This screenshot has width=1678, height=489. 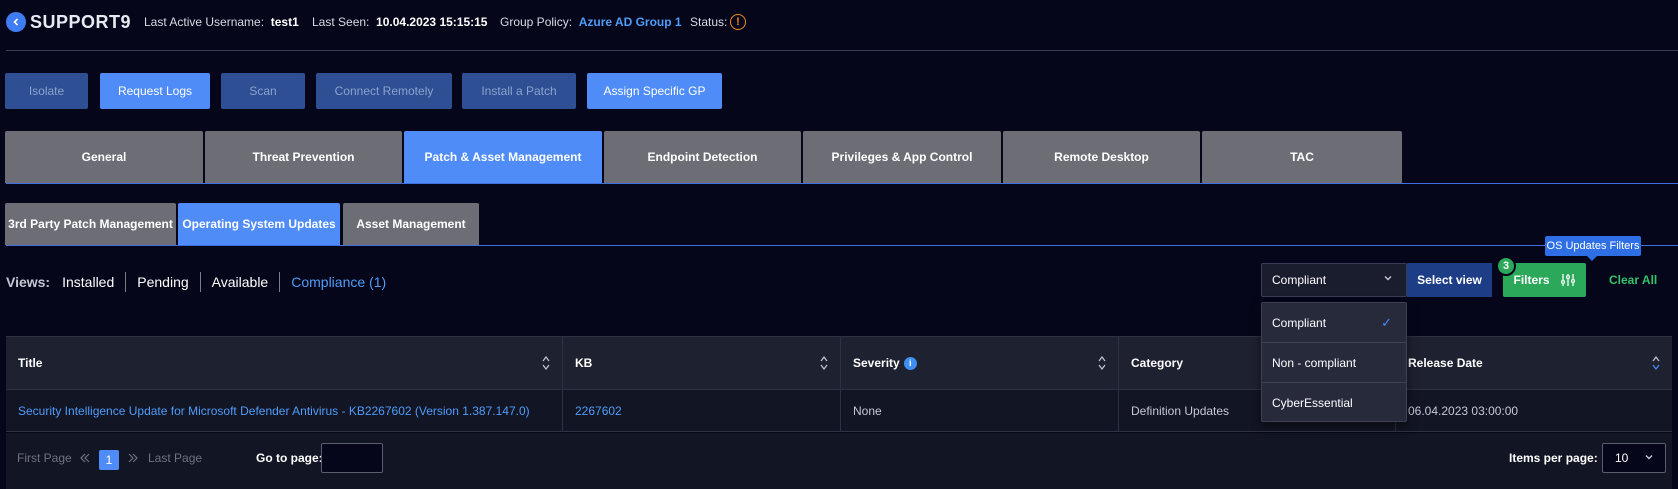 I want to click on column-release-date-label: Release Date, so click(x=1445, y=363).